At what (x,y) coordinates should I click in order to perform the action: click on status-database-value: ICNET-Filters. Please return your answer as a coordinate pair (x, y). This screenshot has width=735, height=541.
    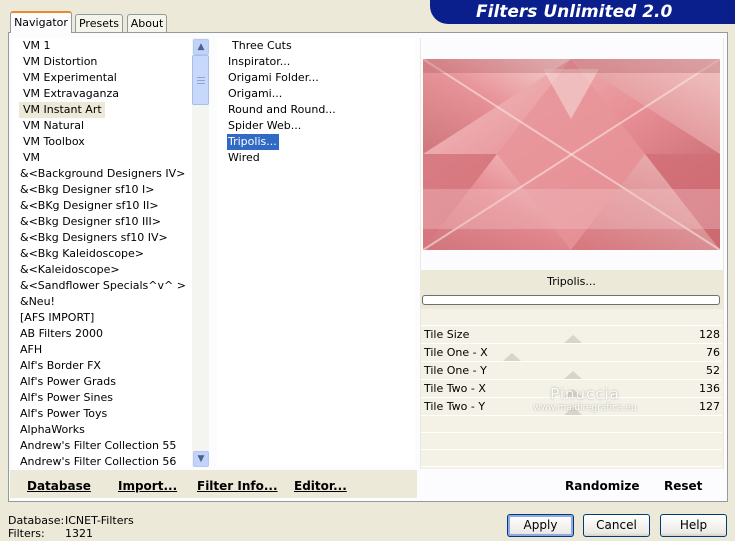
    Looking at the image, I should click on (99, 520).